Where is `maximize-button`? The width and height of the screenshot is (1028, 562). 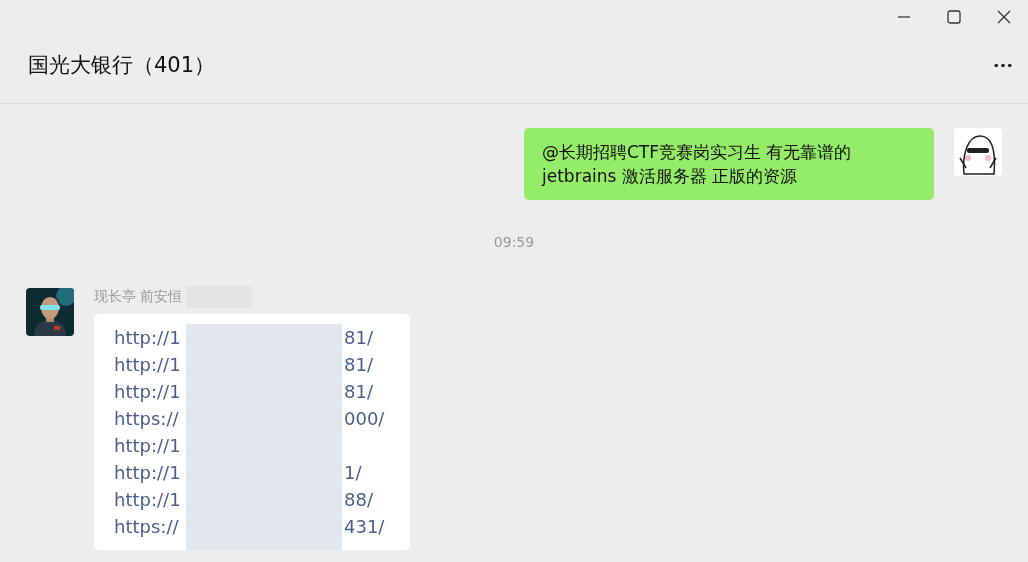 maximize-button is located at coordinates (954, 17).